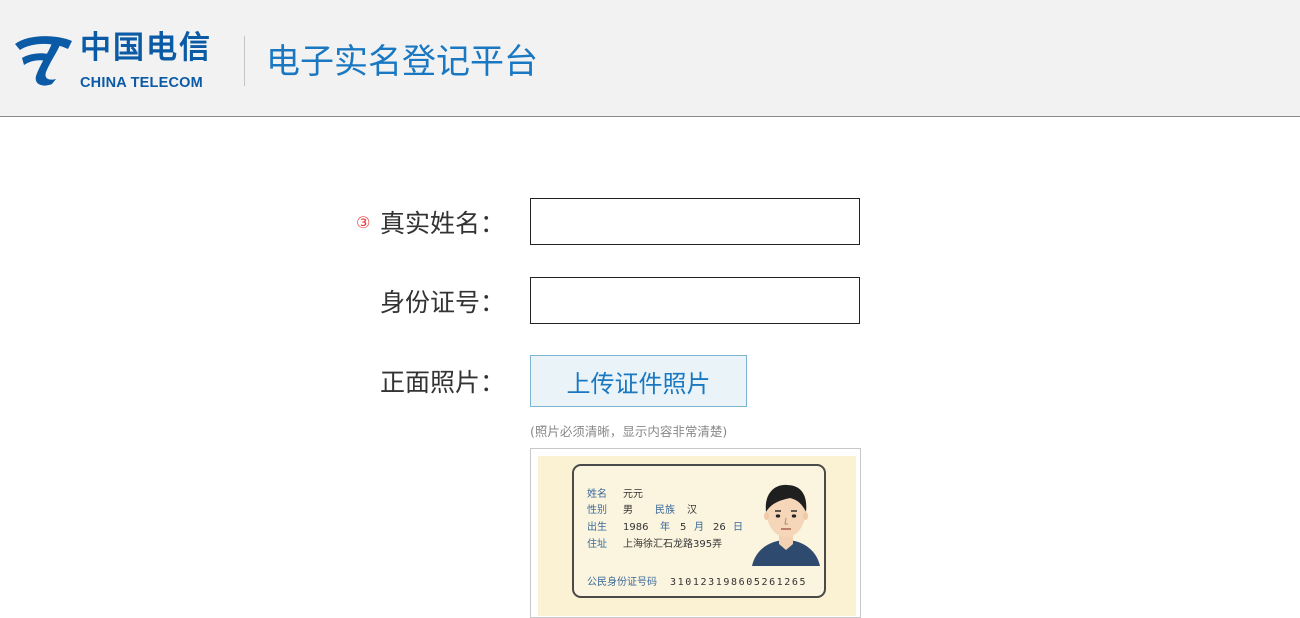 The width and height of the screenshot is (1300, 618). What do you see at coordinates (443, 302) in the screenshot?
I see `id-number-label: 身份证号：` at bounding box center [443, 302].